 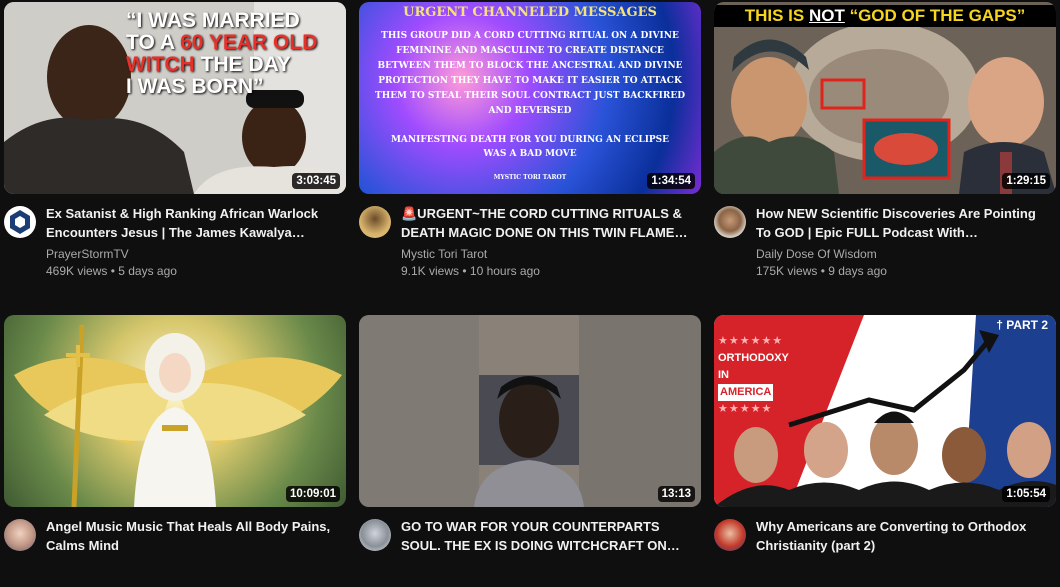 What do you see at coordinates (470, 271) in the screenshot?
I see `video-stats: 9.1K views • 10 hours ago` at bounding box center [470, 271].